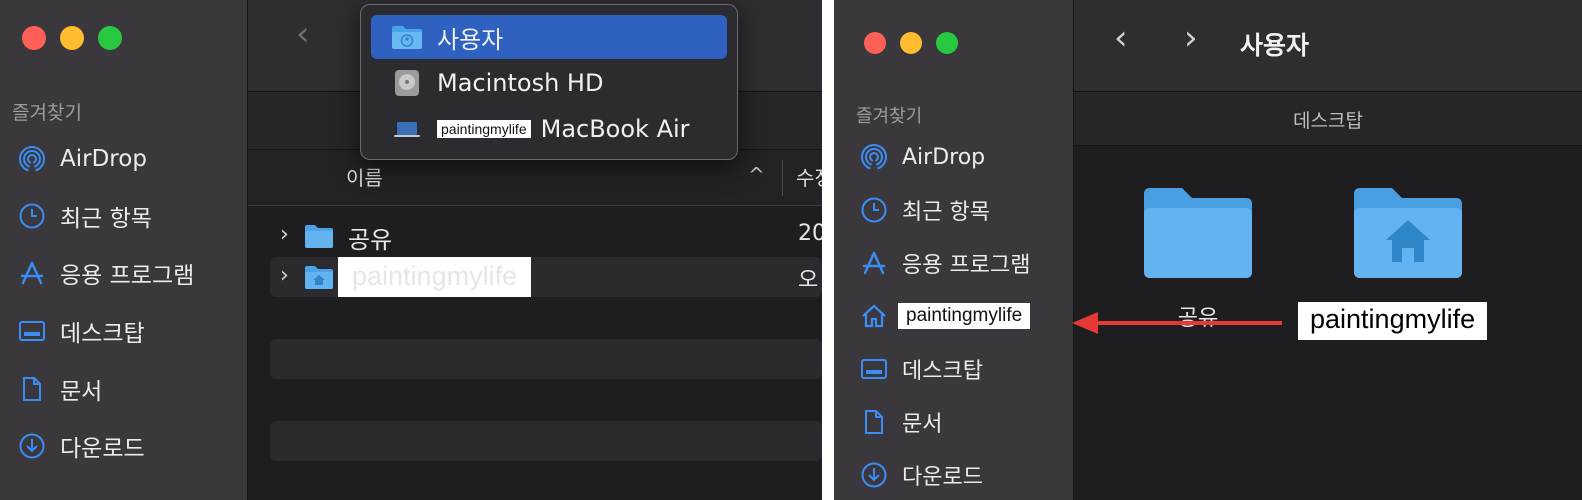 This screenshot has width=1582, height=500. Describe the element at coordinates (470, 39) in the screenshot. I see `menu-item-label: 사용자` at that location.